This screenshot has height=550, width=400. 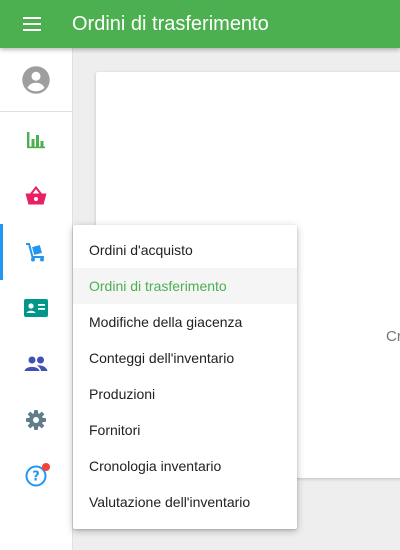 I want to click on app-bar: Ordini di trasferimento, so click(x=200, y=24).